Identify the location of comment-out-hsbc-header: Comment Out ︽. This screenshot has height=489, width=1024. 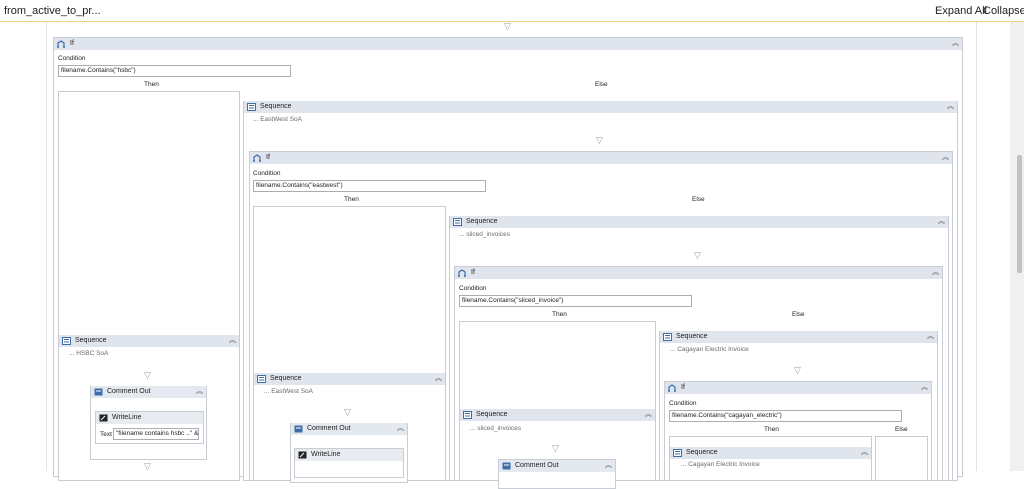
(148, 392).